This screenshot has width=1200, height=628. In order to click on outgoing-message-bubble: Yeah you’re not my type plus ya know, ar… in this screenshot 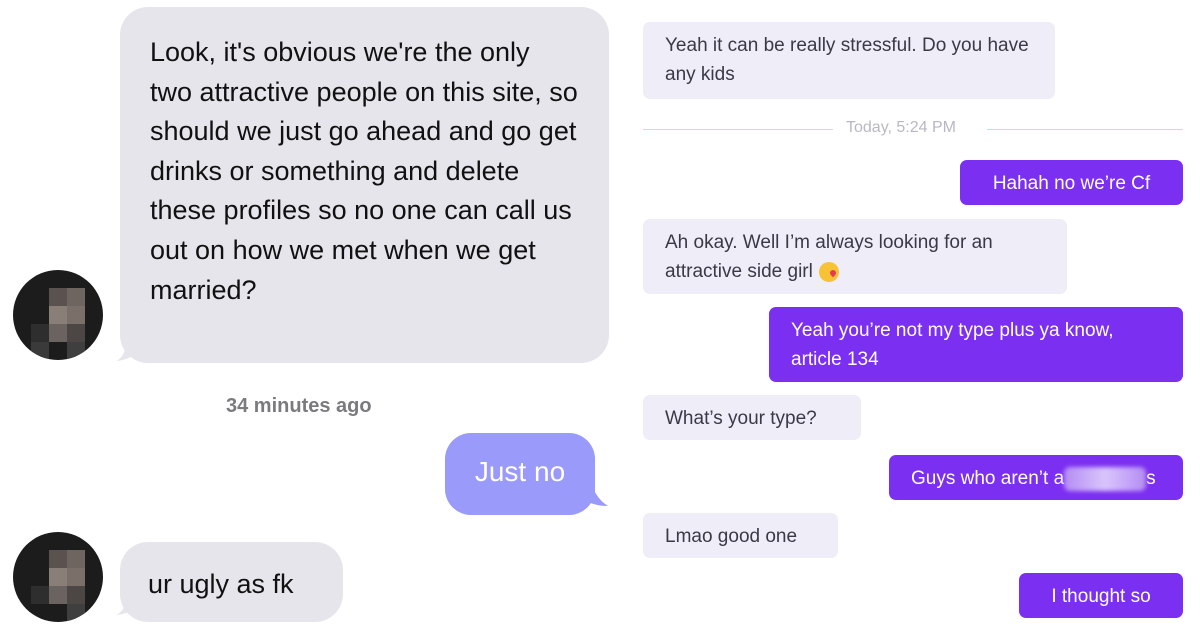, I will do `click(976, 344)`.